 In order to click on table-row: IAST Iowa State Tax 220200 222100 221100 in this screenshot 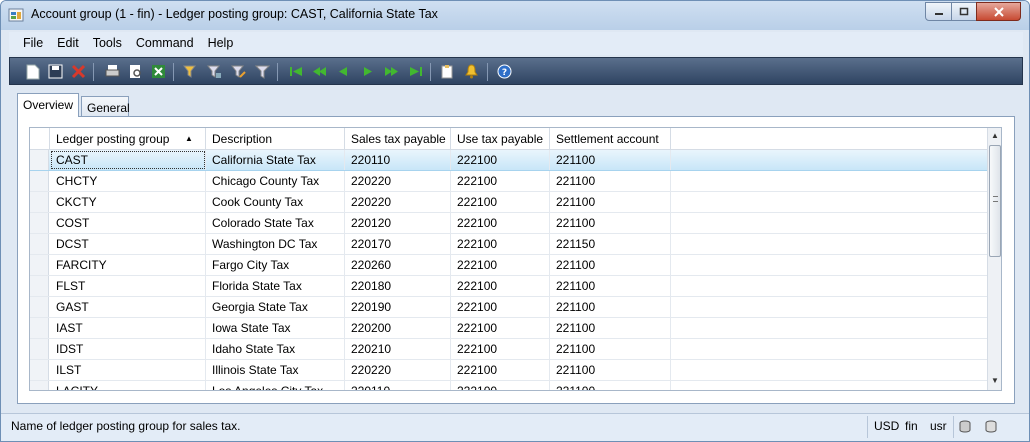, I will do `click(509, 328)`.